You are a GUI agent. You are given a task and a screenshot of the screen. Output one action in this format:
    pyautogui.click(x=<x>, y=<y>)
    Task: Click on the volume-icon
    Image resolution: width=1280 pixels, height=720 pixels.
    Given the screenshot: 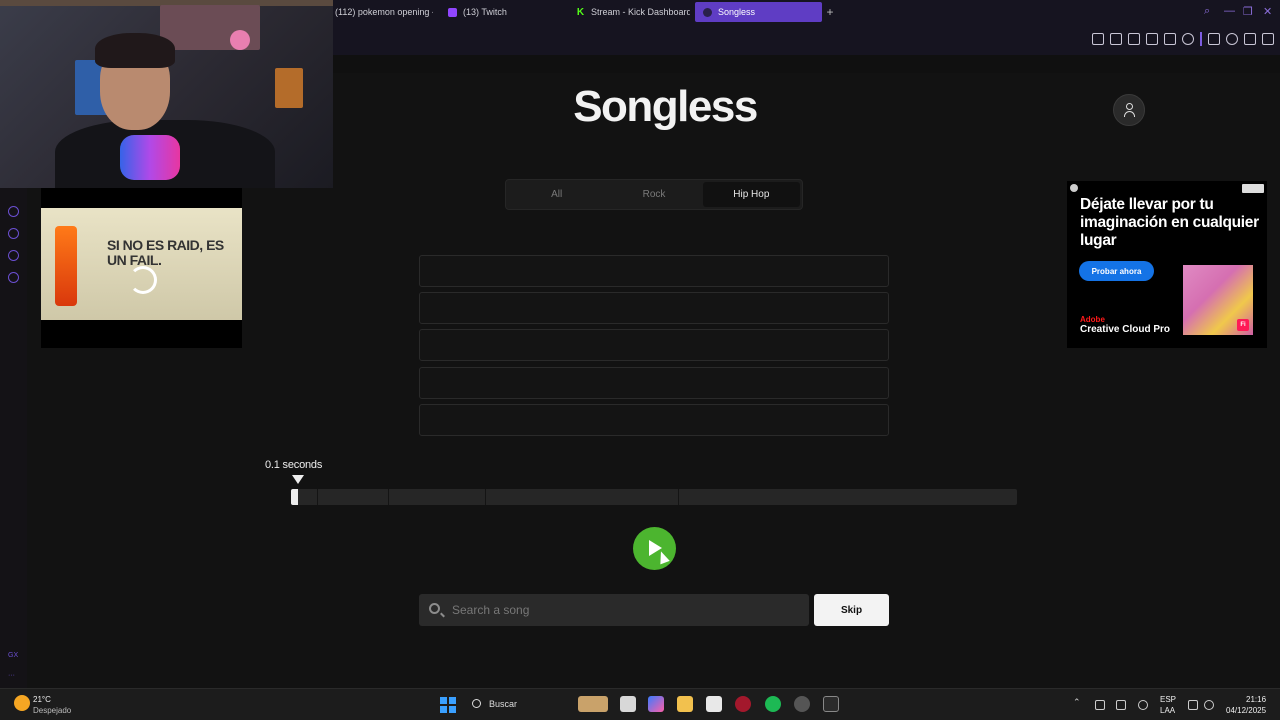 What is the action you would take?
    pyautogui.click(x=1209, y=705)
    